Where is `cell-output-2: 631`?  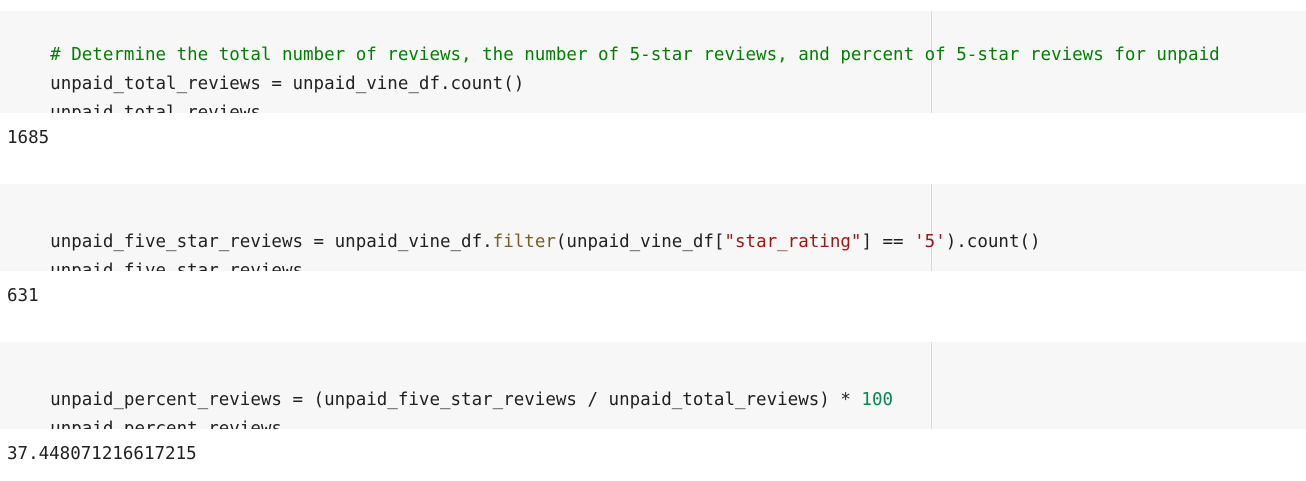 cell-output-2: 631 is located at coordinates (23, 296).